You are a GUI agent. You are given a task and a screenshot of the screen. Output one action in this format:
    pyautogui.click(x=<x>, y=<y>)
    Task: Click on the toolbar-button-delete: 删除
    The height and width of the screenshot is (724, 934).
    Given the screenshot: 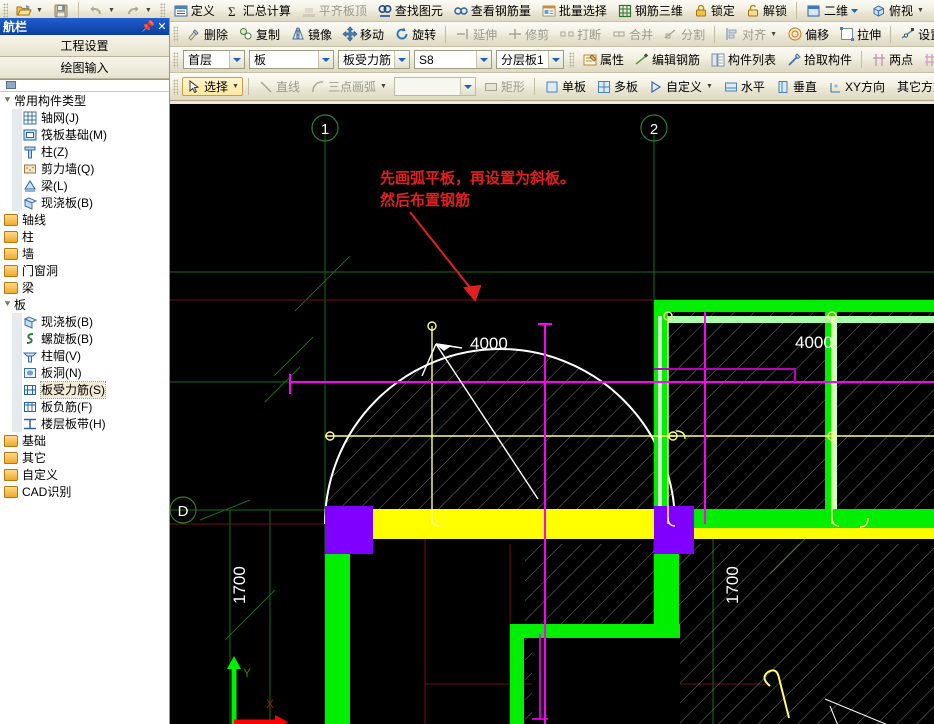 What is the action you would take?
    pyautogui.click(x=207, y=34)
    